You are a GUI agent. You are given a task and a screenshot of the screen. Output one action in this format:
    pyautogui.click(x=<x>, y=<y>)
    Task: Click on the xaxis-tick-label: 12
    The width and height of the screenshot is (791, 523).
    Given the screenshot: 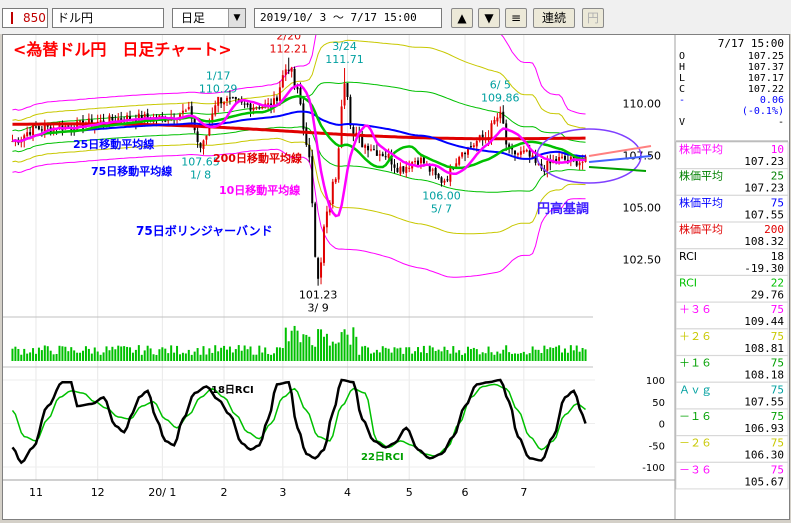 What is the action you would take?
    pyautogui.click(x=98, y=492)
    